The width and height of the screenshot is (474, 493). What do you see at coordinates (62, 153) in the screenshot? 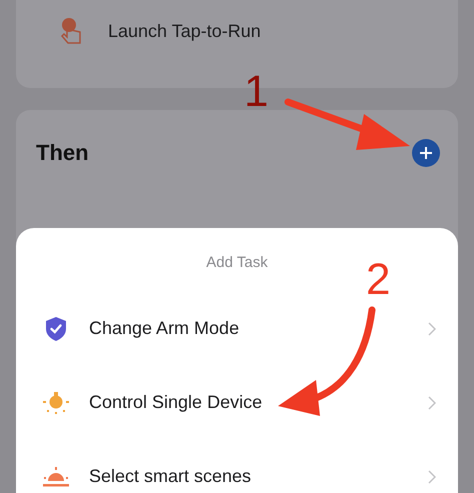
I see `then-heading: Then` at bounding box center [62, 153].